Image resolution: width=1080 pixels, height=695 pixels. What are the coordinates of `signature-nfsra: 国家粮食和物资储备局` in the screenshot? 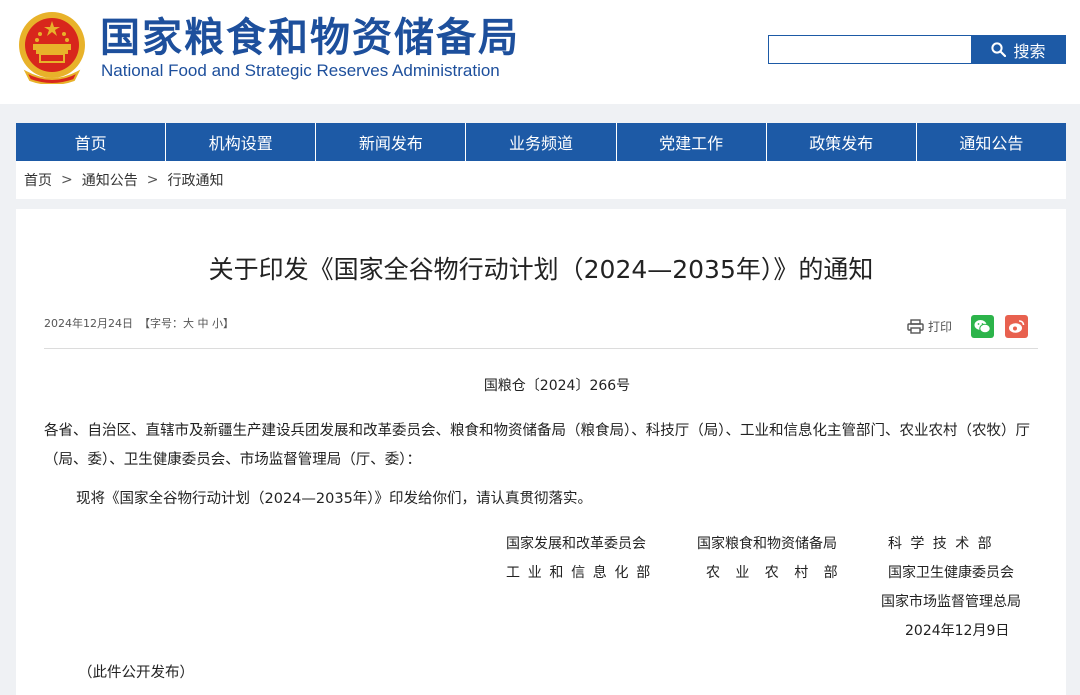 It's located at (767, 544).